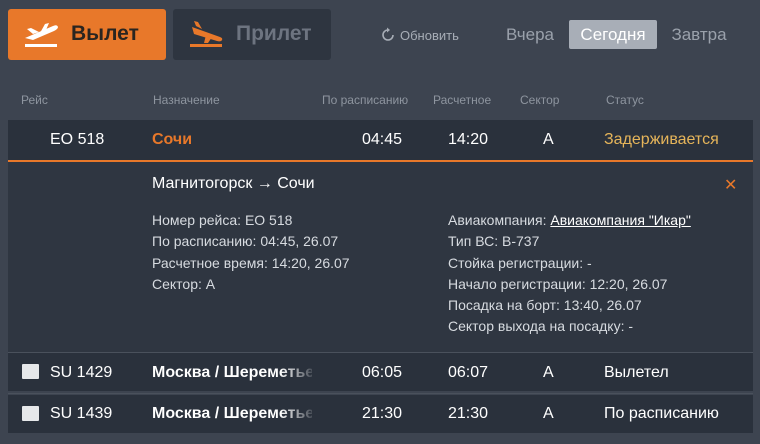 This screenshot has height=444, width=760. What do you see at coordinates (462, 100) in the screenshot?
I see `column-header-estimated: Расчетное` at bounding box center [462, 100].